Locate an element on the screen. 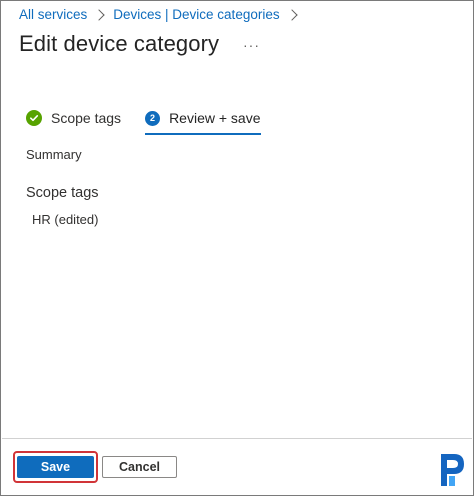 Image resolution: width=474 pixels, height=496 pixels. page-title: Edit device category is located at coordinates (119, 43).